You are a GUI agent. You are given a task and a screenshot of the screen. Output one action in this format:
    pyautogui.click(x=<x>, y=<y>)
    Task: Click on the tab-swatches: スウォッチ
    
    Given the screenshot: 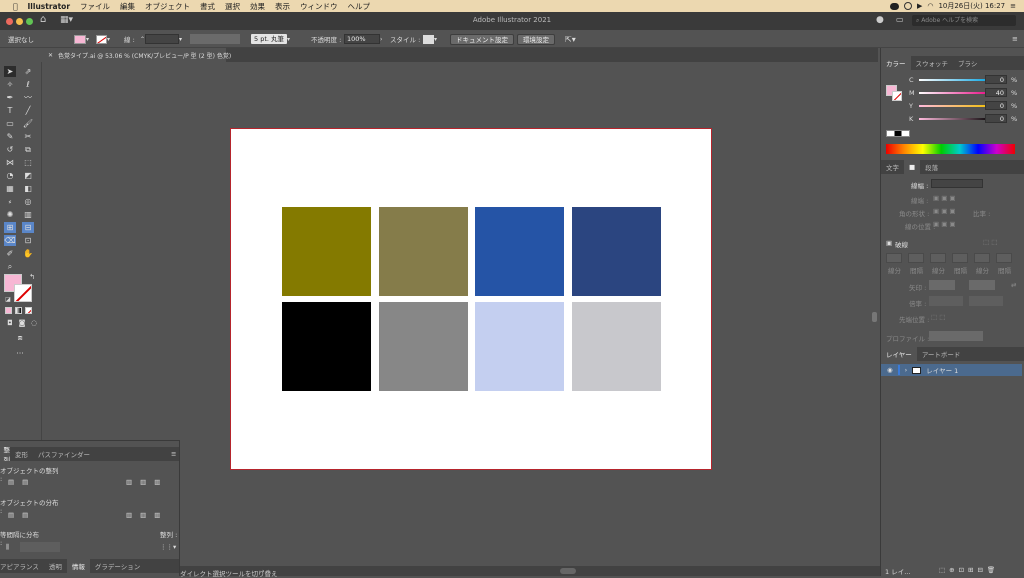 What is the action you would take?
    pyautogui.click(x=932, y=63)
    